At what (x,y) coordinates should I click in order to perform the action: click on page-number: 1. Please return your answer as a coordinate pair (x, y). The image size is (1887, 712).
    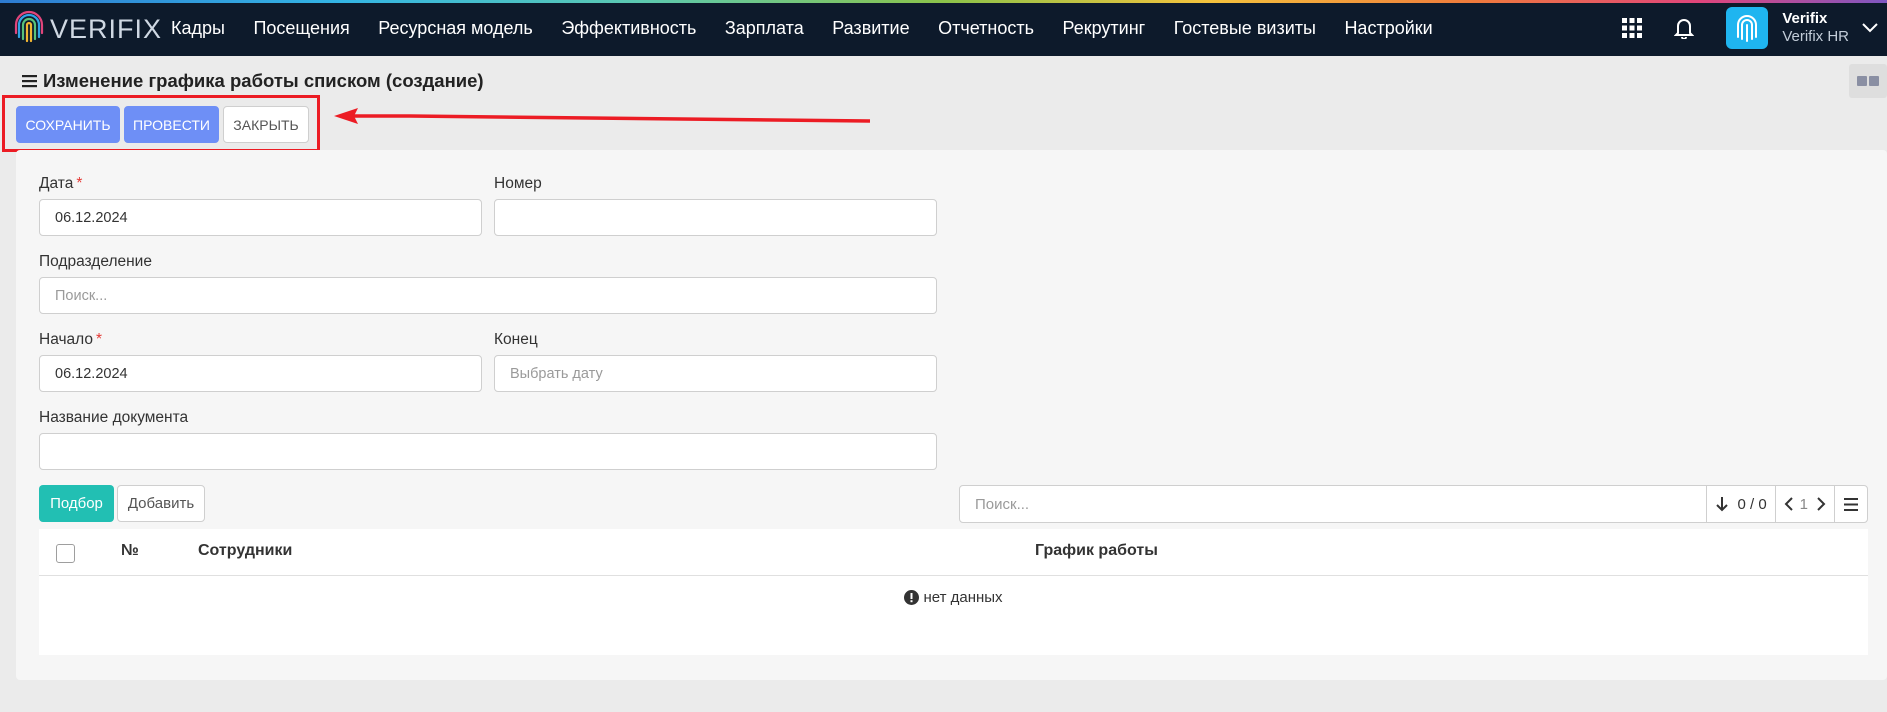
    Looking at the image, I should click on (1803, 504).